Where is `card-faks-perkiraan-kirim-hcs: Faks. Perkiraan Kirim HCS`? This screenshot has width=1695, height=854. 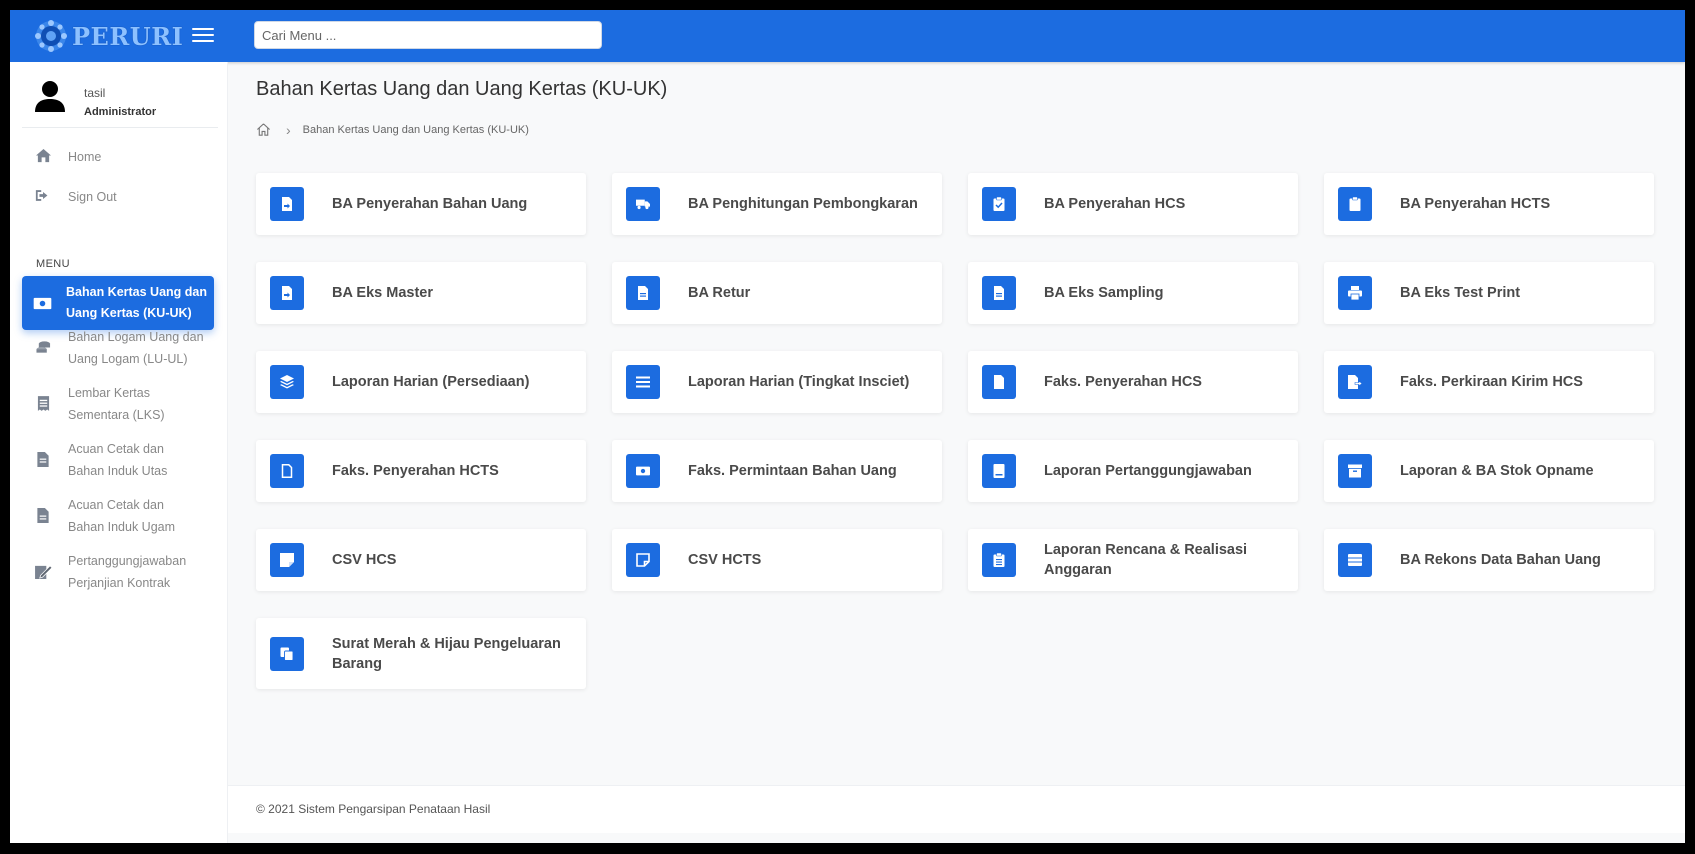
card-faks-perkiraan-kirim-hcs: Faks. Perkiraan Kirim HCS is located at coordinates (1489, 382).